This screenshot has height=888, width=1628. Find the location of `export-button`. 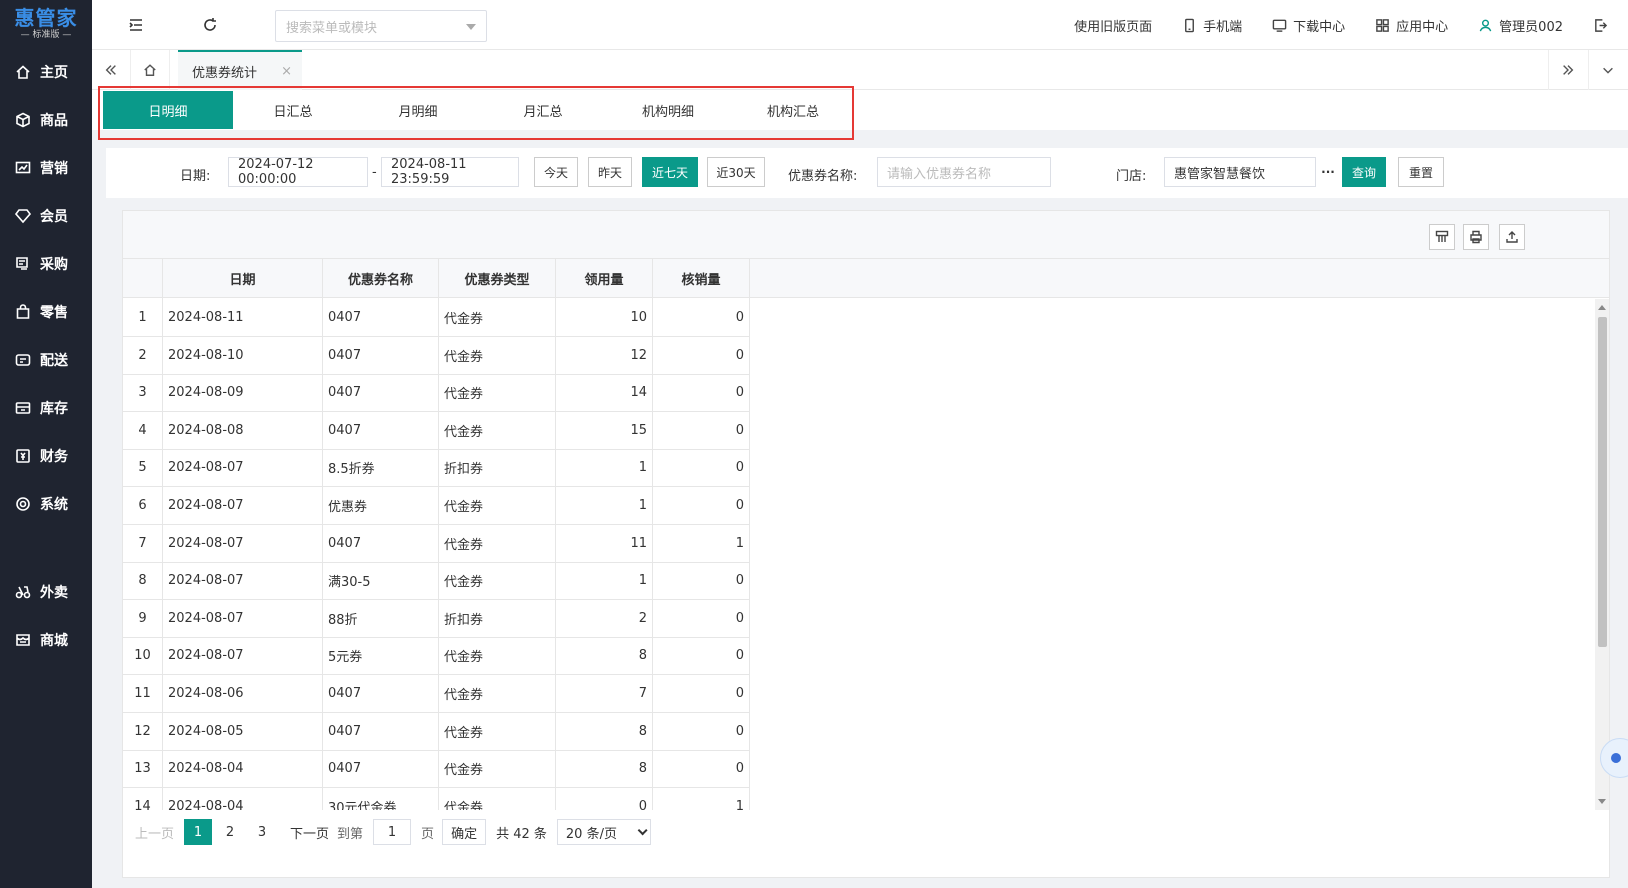

export-button is located at coordinates (1512, 237).